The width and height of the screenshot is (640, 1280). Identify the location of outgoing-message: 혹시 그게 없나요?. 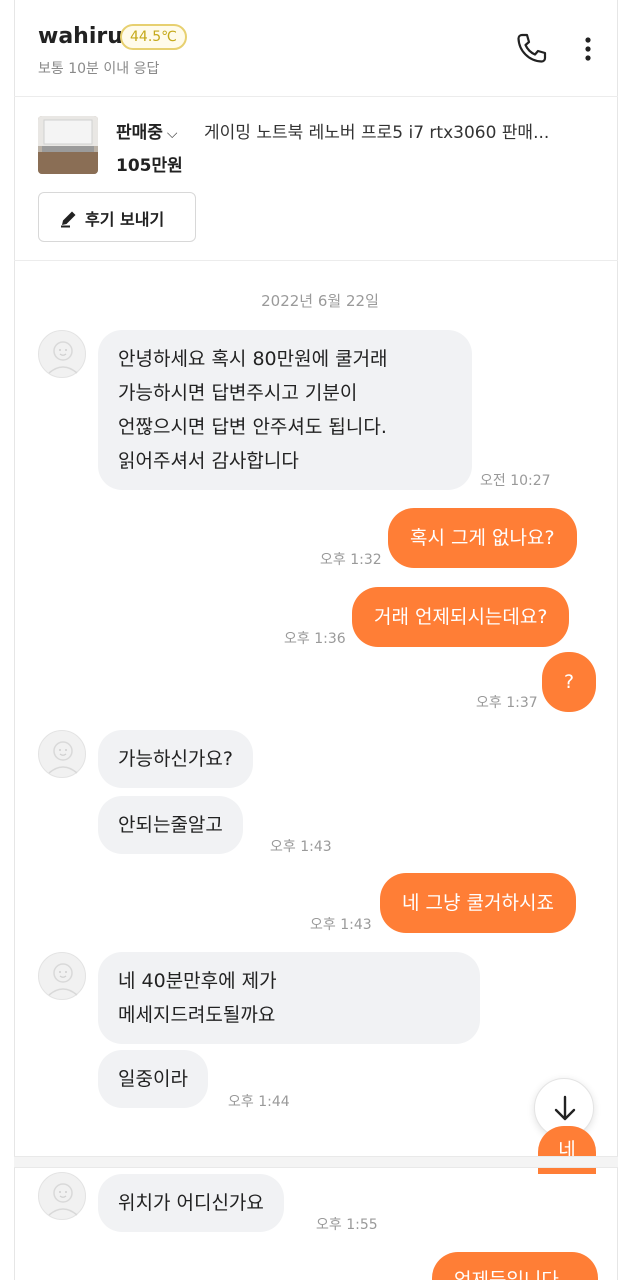
(482, 538).